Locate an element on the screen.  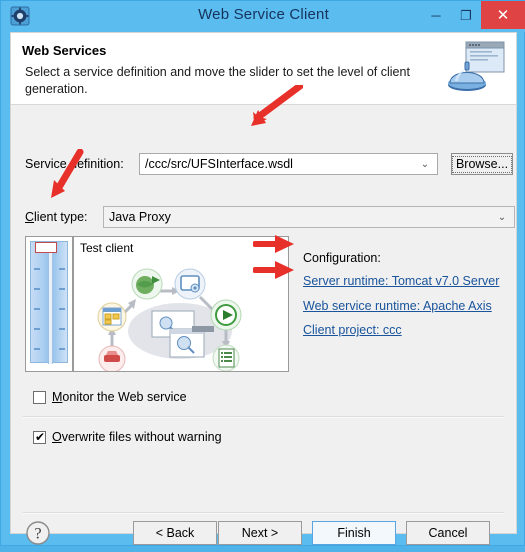
finish-button: Finish is located at coordinates (354, 533).